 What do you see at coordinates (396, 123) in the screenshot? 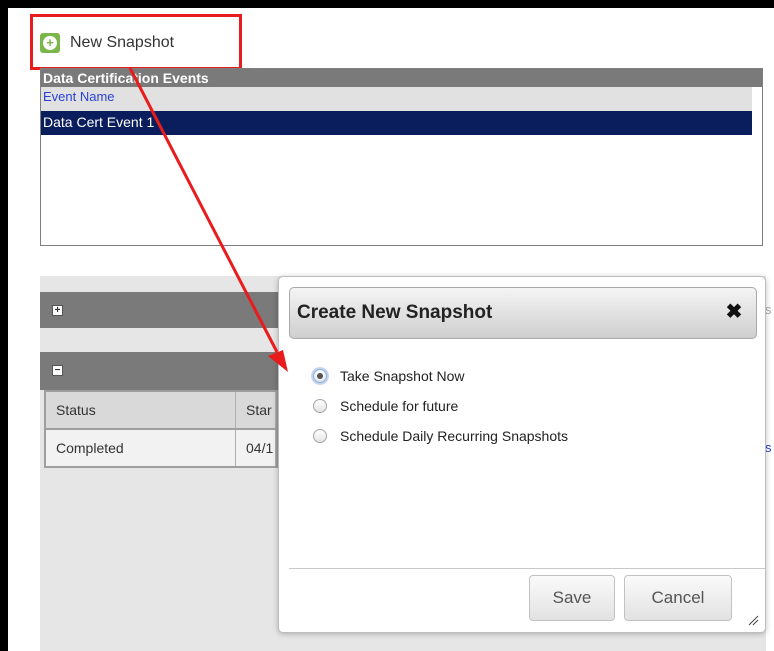
I see `event-row: Data Cert Event 1` at bounding box center [396, 123].